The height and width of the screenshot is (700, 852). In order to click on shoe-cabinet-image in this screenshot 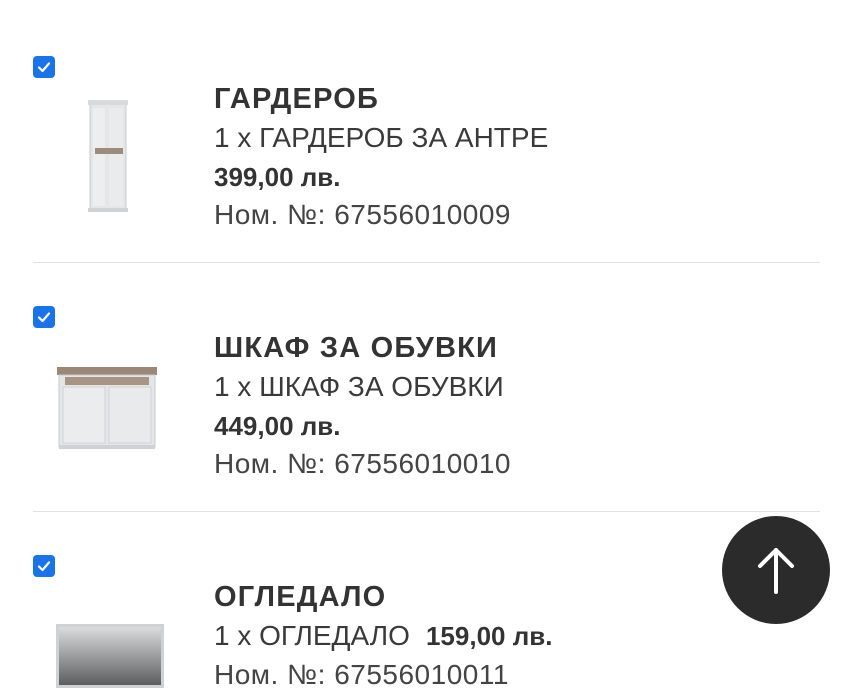, I will do `click(107, 408)`.